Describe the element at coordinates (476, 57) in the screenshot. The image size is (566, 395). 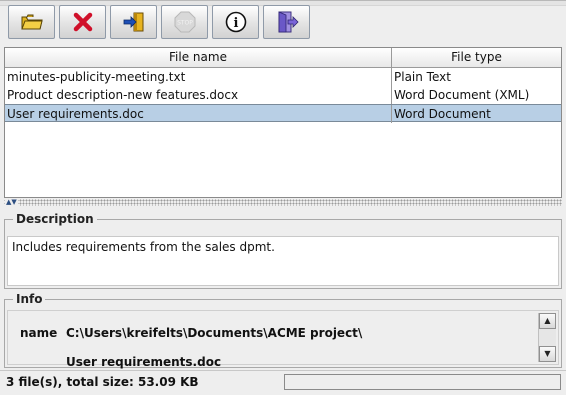
I see `column-header-file-type: File type` at that location.